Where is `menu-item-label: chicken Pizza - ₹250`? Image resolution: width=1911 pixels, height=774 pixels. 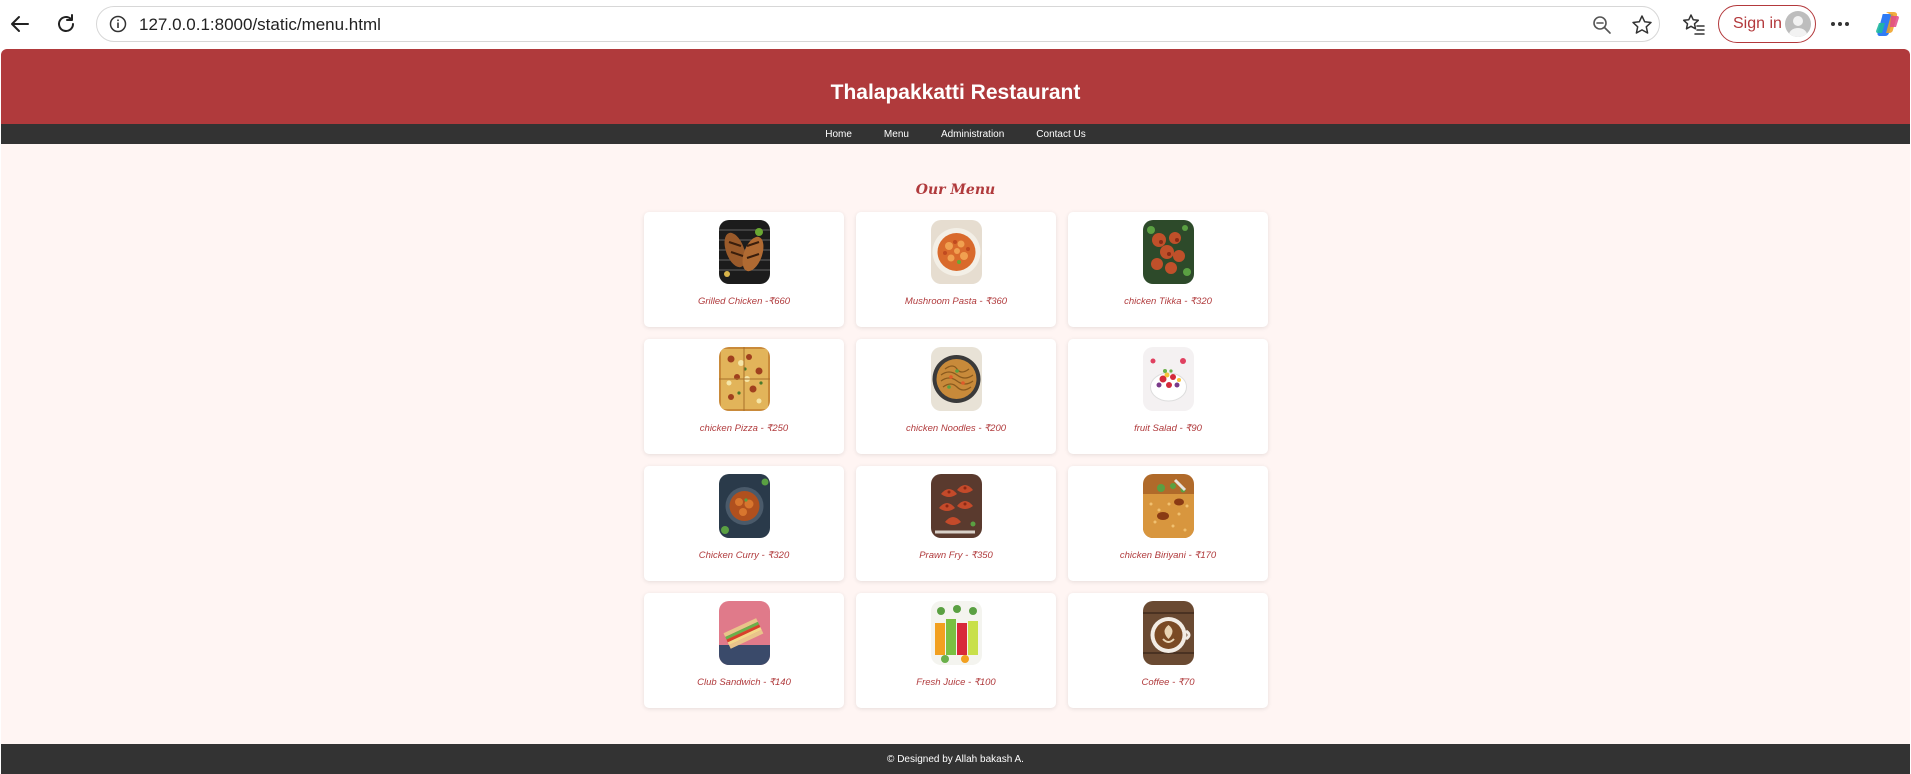
menu-item-label: chicken Pizza - ₹250 is located at coordinates (744, 428).